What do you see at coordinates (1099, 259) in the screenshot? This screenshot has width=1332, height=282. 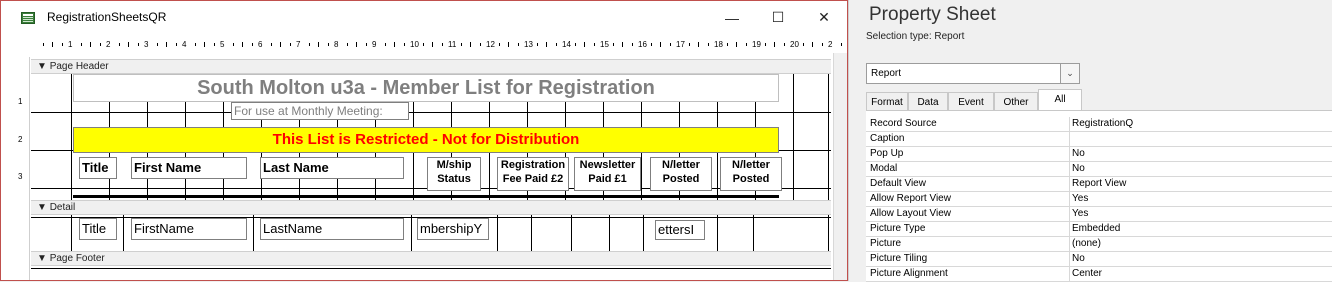 I see `property-row: Picture Tiling No` at bounding box center [1099, 259].